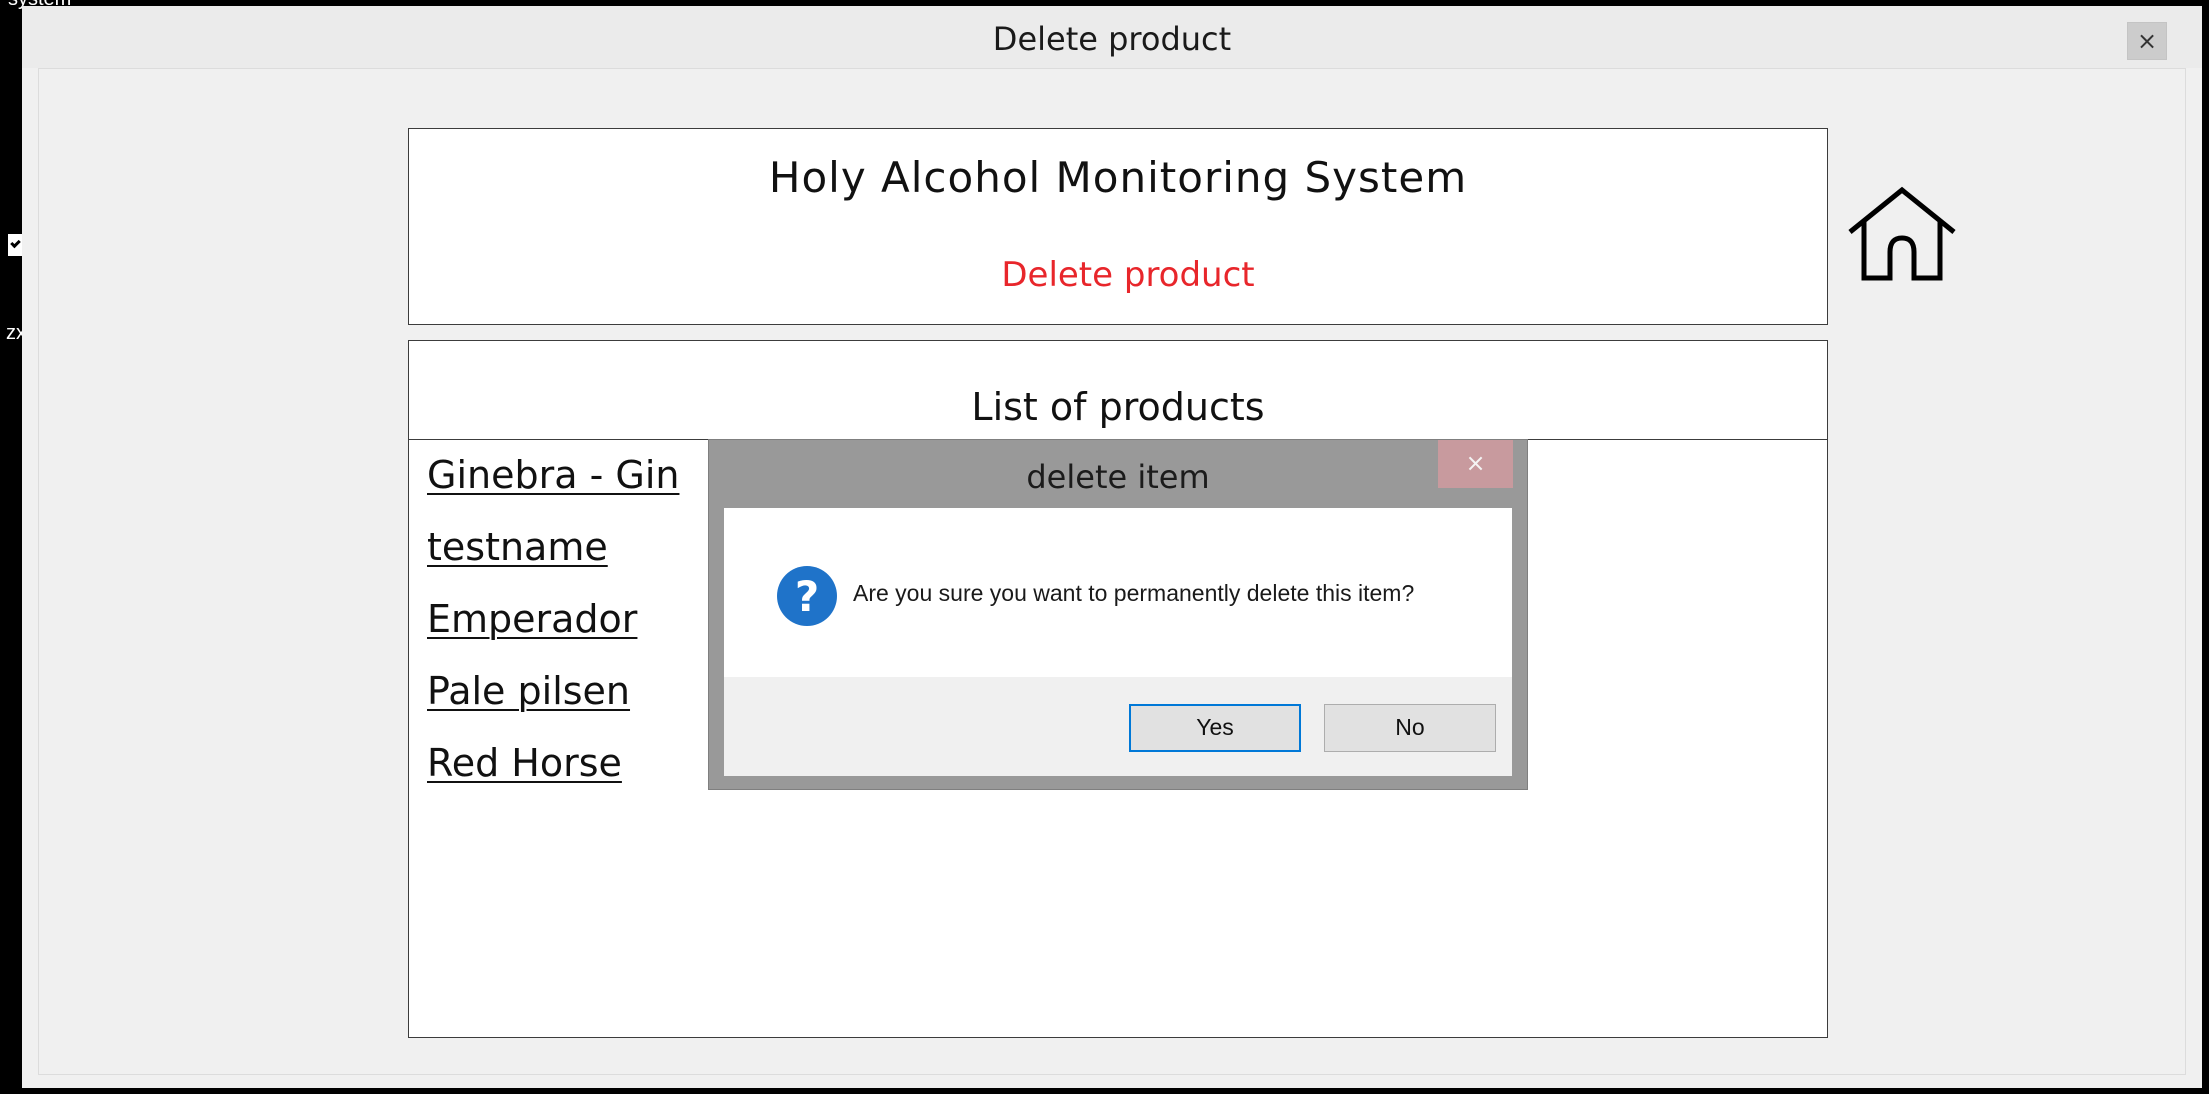 This screenshot has height=1094, width=2209. I want to click on window-close-button: ×, so click(2147, 41).